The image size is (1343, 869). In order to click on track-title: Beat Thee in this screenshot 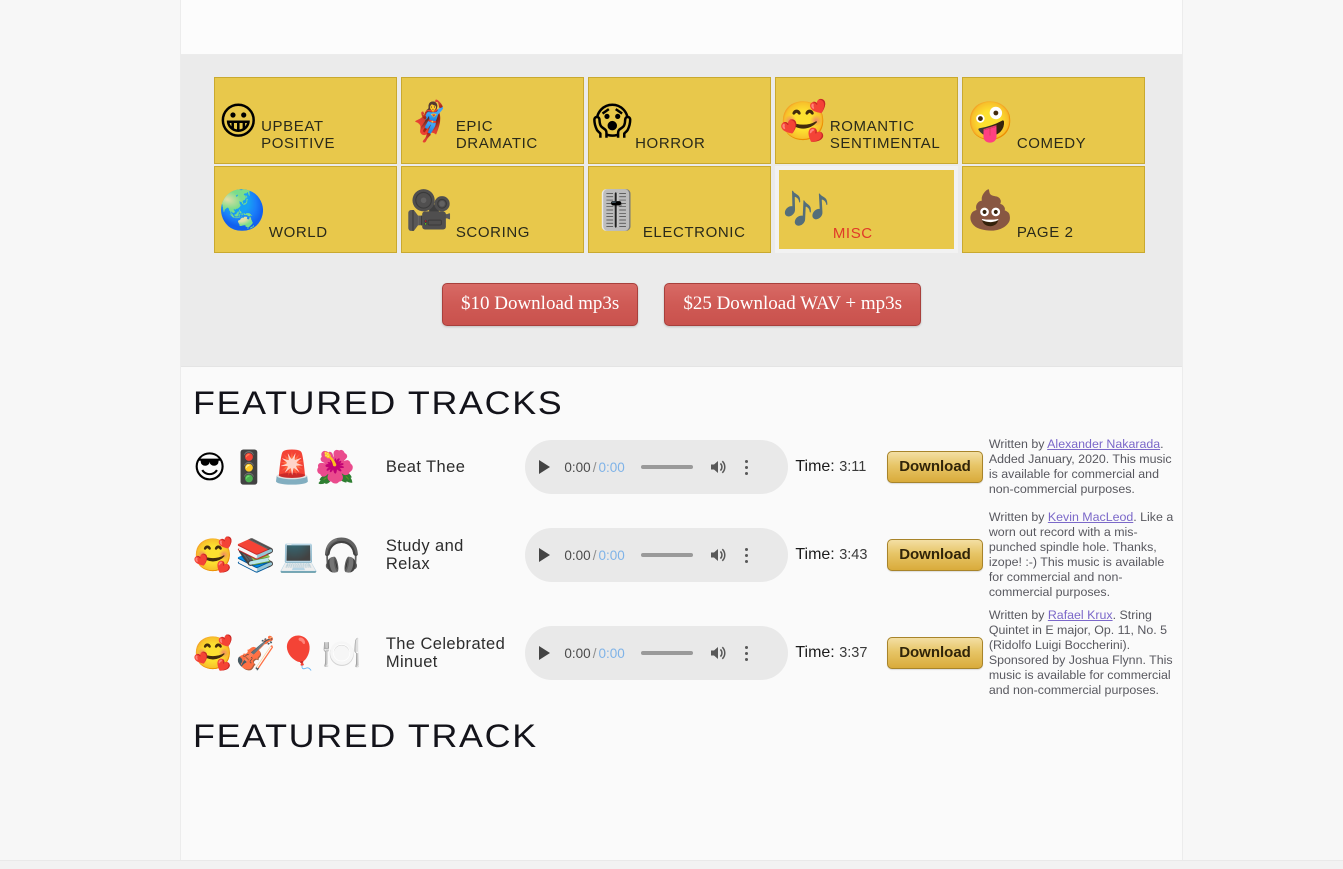, I will do `click(425, 466)`.